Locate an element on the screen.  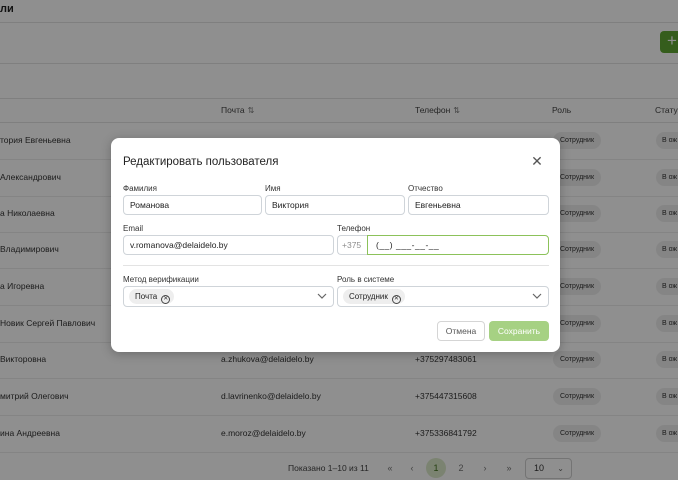
save-button: Сохранить is located at coordinates (519, 331).